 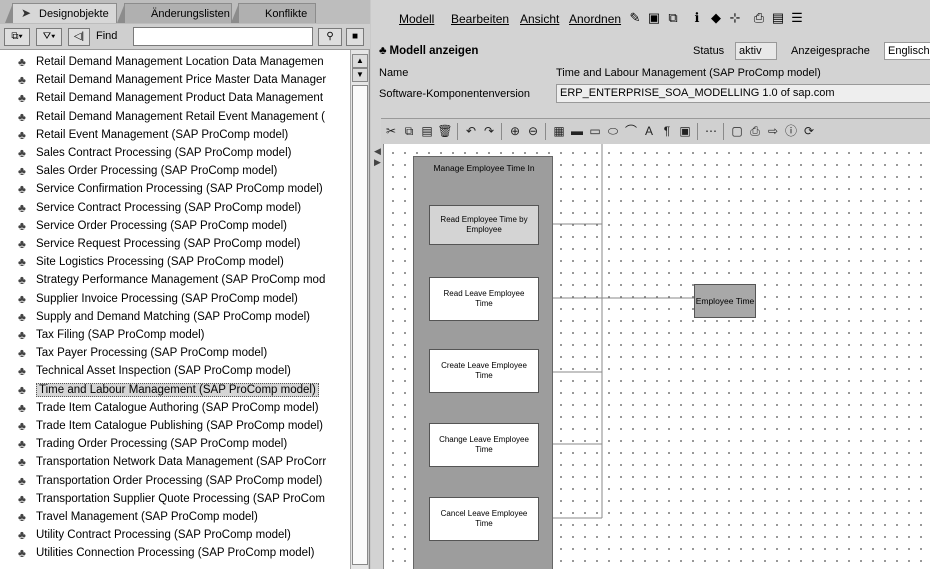 What do you see at coordinates (484, 519) in the screenshot?
I see `operation-box: Cancel Leave Employee Time` at bounding box center [484, 519].